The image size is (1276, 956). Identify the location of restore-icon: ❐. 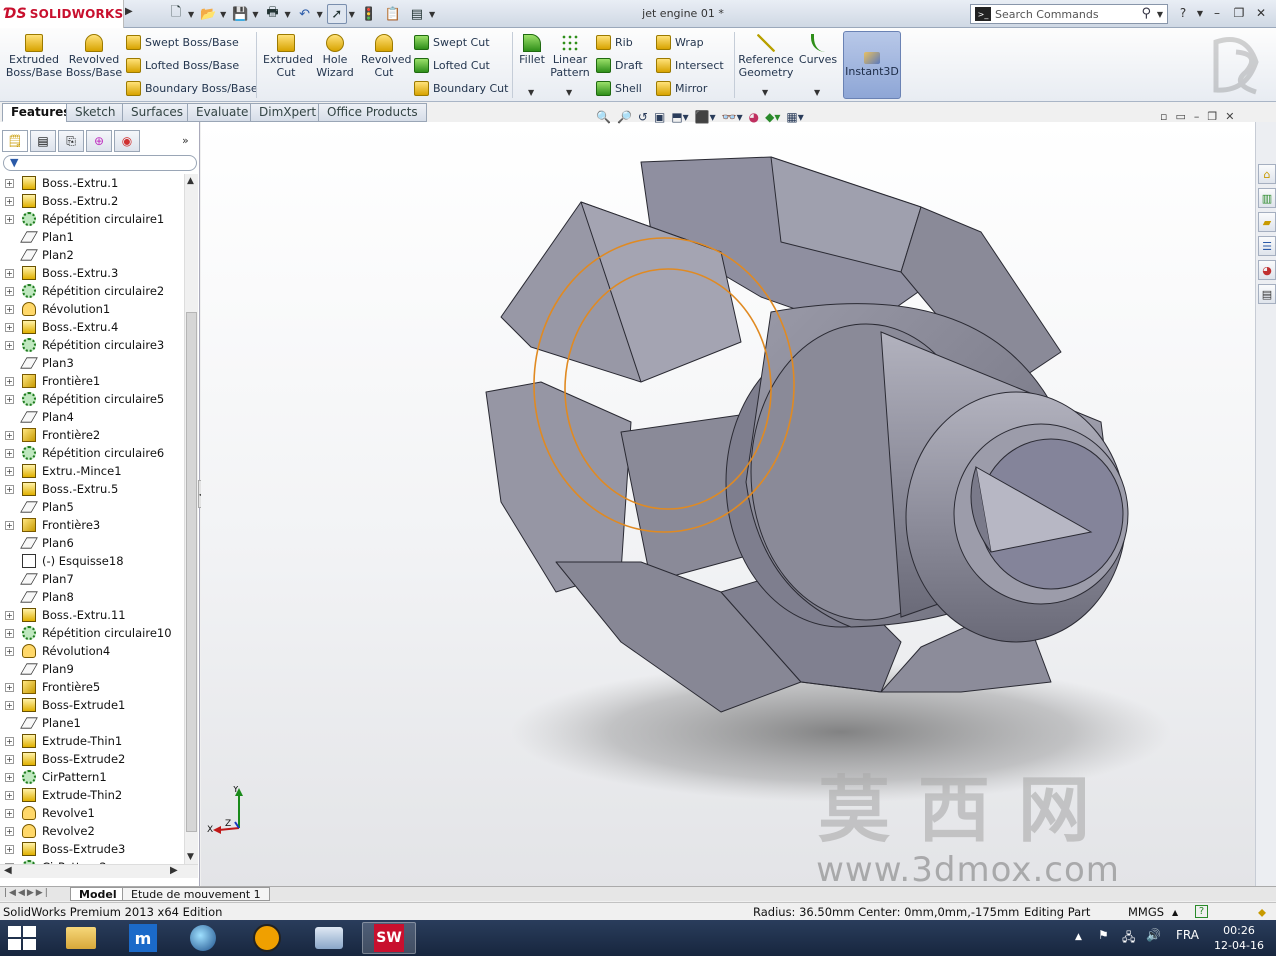
(1239, 13).